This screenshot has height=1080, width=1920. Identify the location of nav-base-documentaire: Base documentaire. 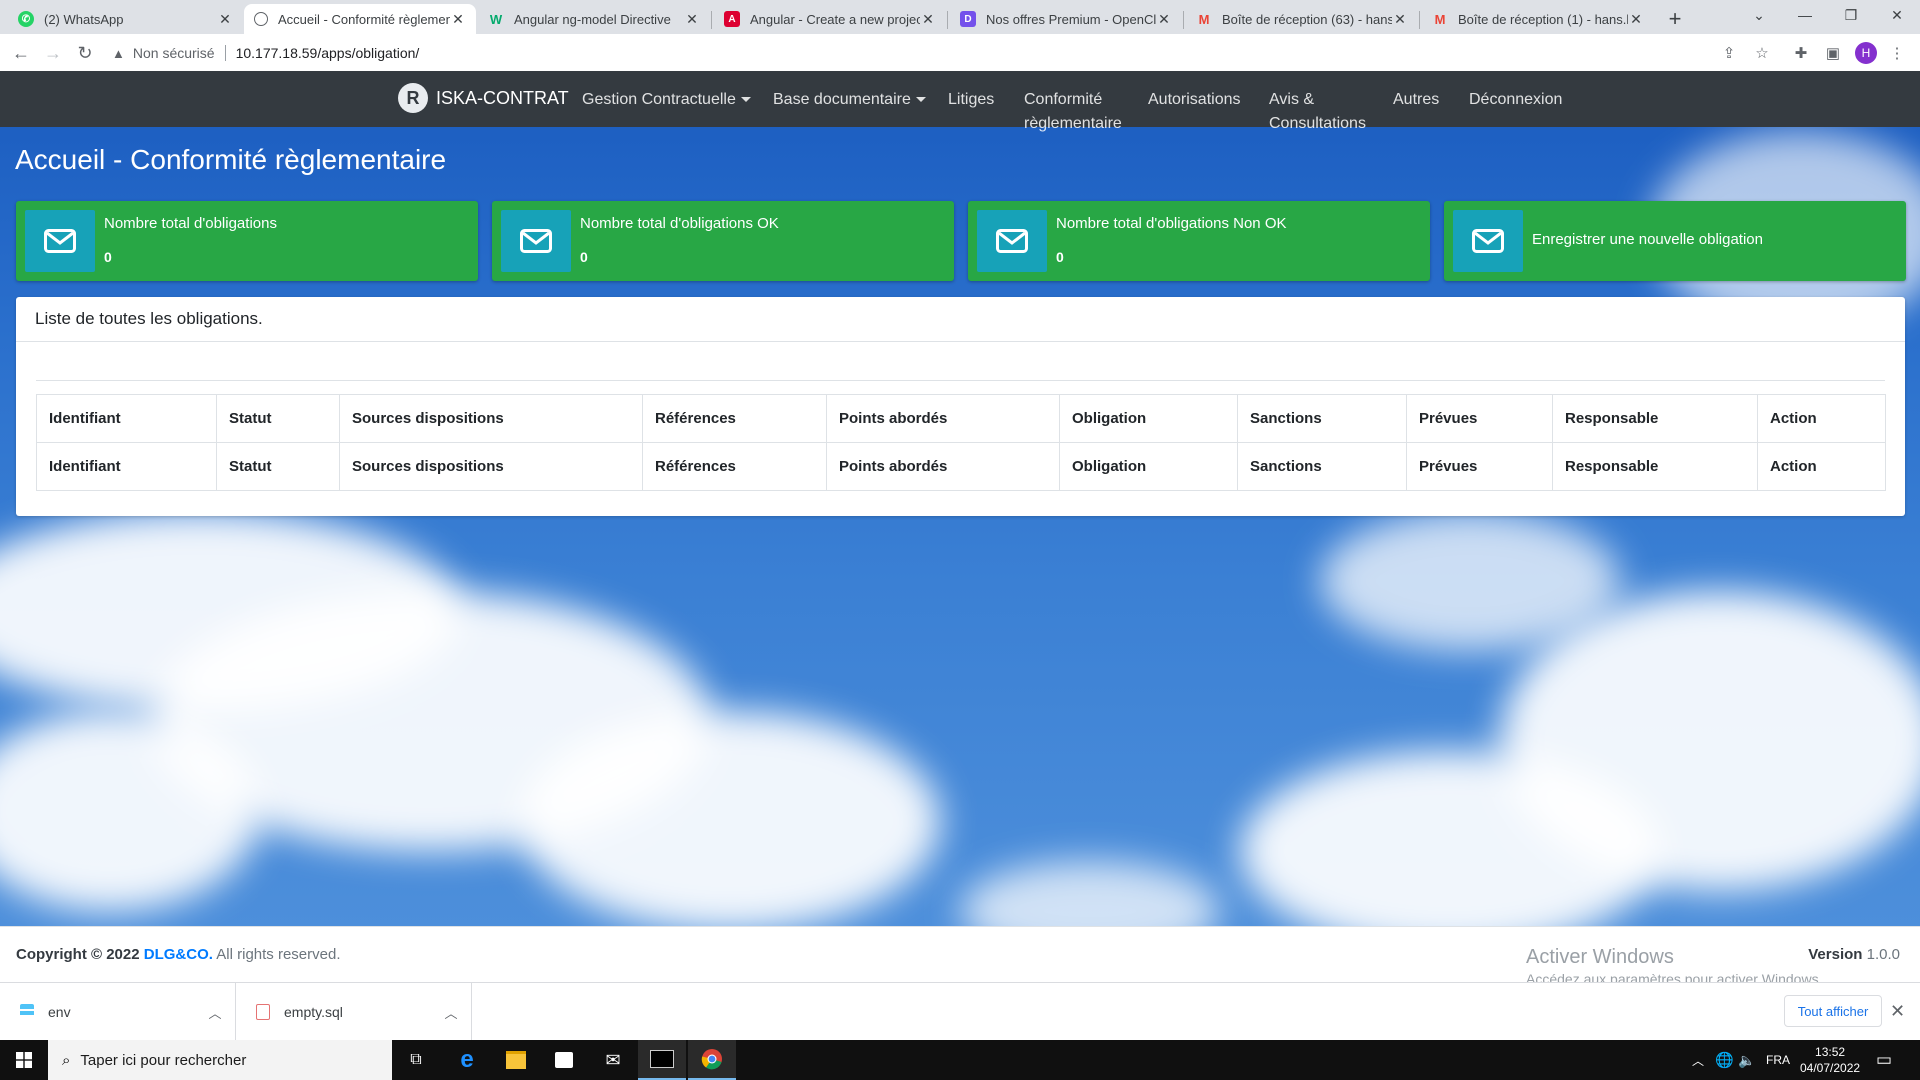
(849, 100).